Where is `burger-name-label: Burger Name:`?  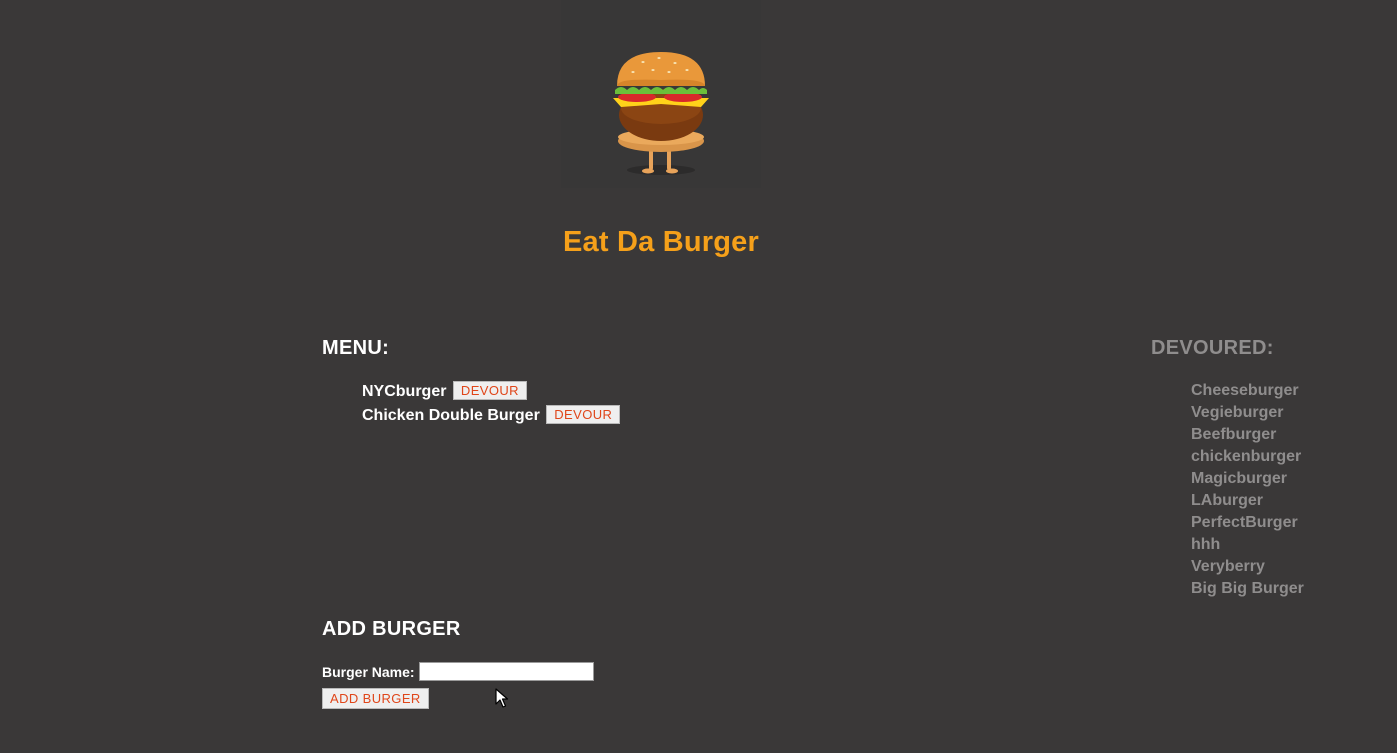
burger-name-label: Burger Name: is located at coordinates (368, 671).